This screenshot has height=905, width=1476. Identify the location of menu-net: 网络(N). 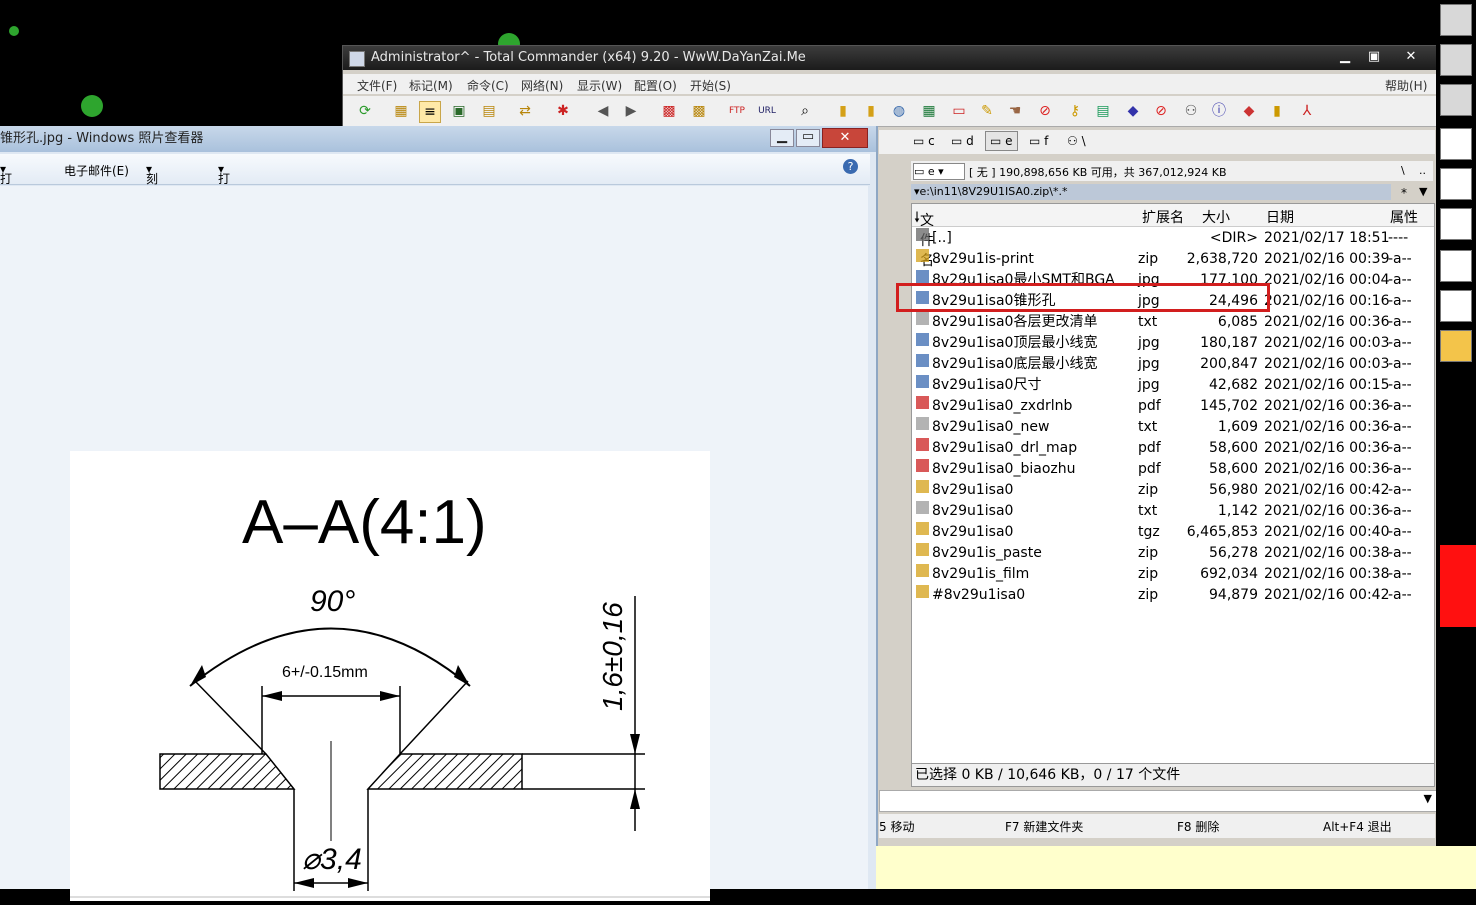
(542, 85).